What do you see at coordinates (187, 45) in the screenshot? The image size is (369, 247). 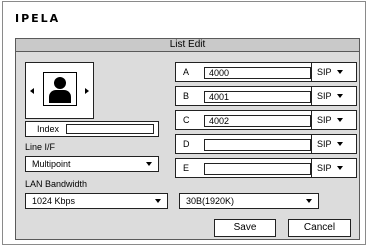 I see `window-title: List Edit` at bounding box center [187, 45].